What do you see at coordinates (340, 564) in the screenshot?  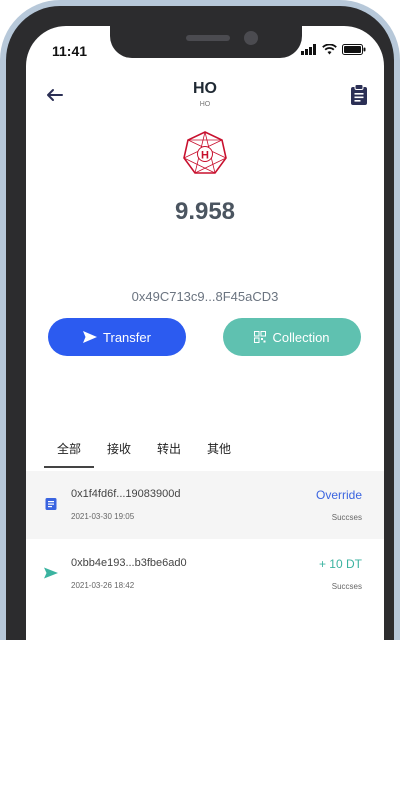 I see `transaction-amount: + 10 DT` at bounding box center [340, 564].